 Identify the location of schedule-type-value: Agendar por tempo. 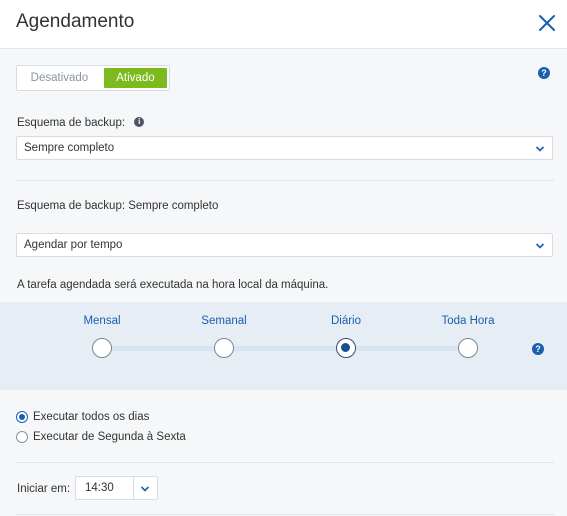
(73, 245).